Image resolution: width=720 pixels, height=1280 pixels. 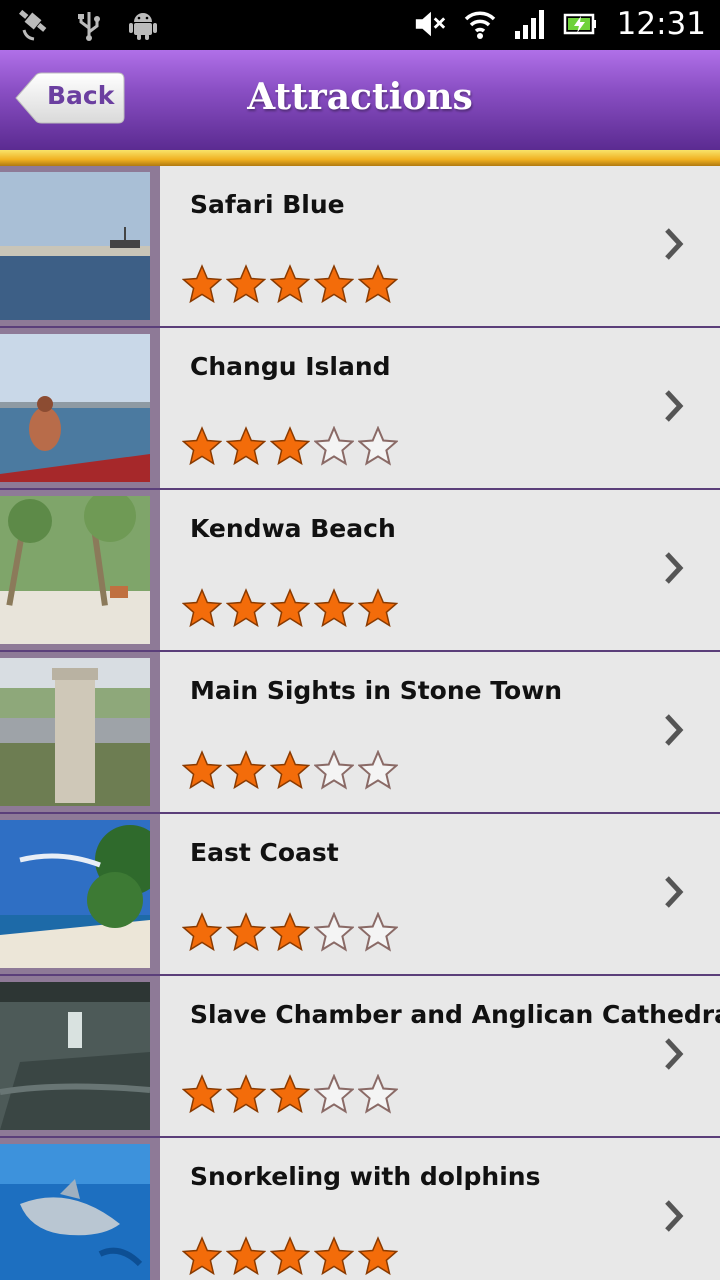 What do you see at coordinates (35, 25) in the screenshot?
I see `gps-icon` at bounding box center [35, 25].